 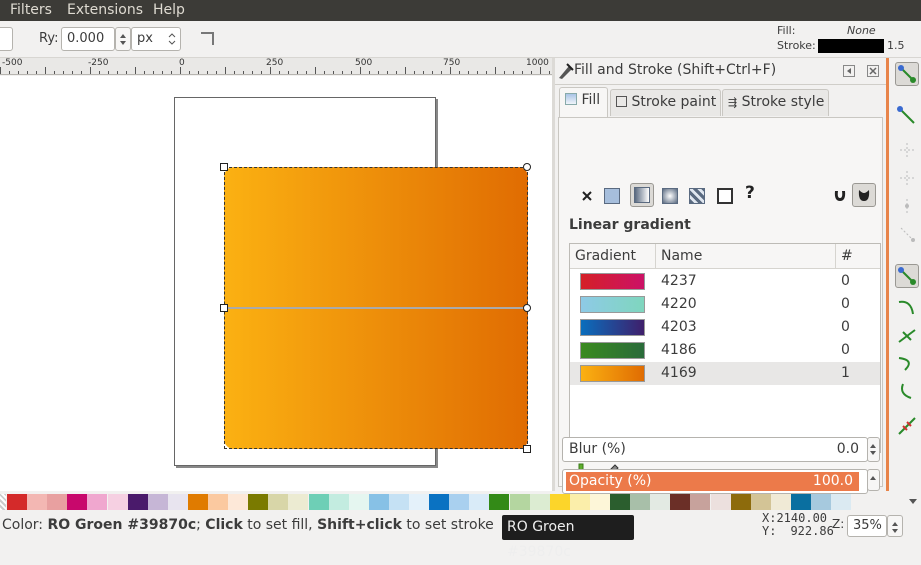 I want to click on no-paint-icon, so click(x=587, y=196).